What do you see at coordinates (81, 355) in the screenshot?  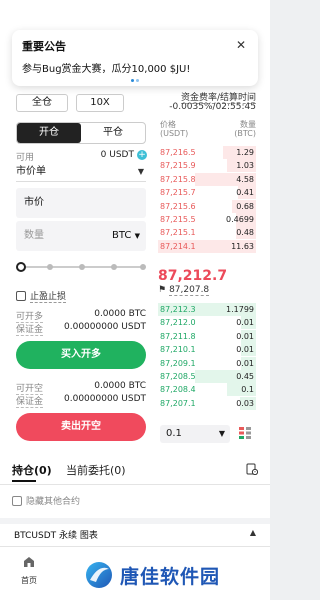 I see `buy-open-long-button: 买入开多` at bounding box center [81, 355].